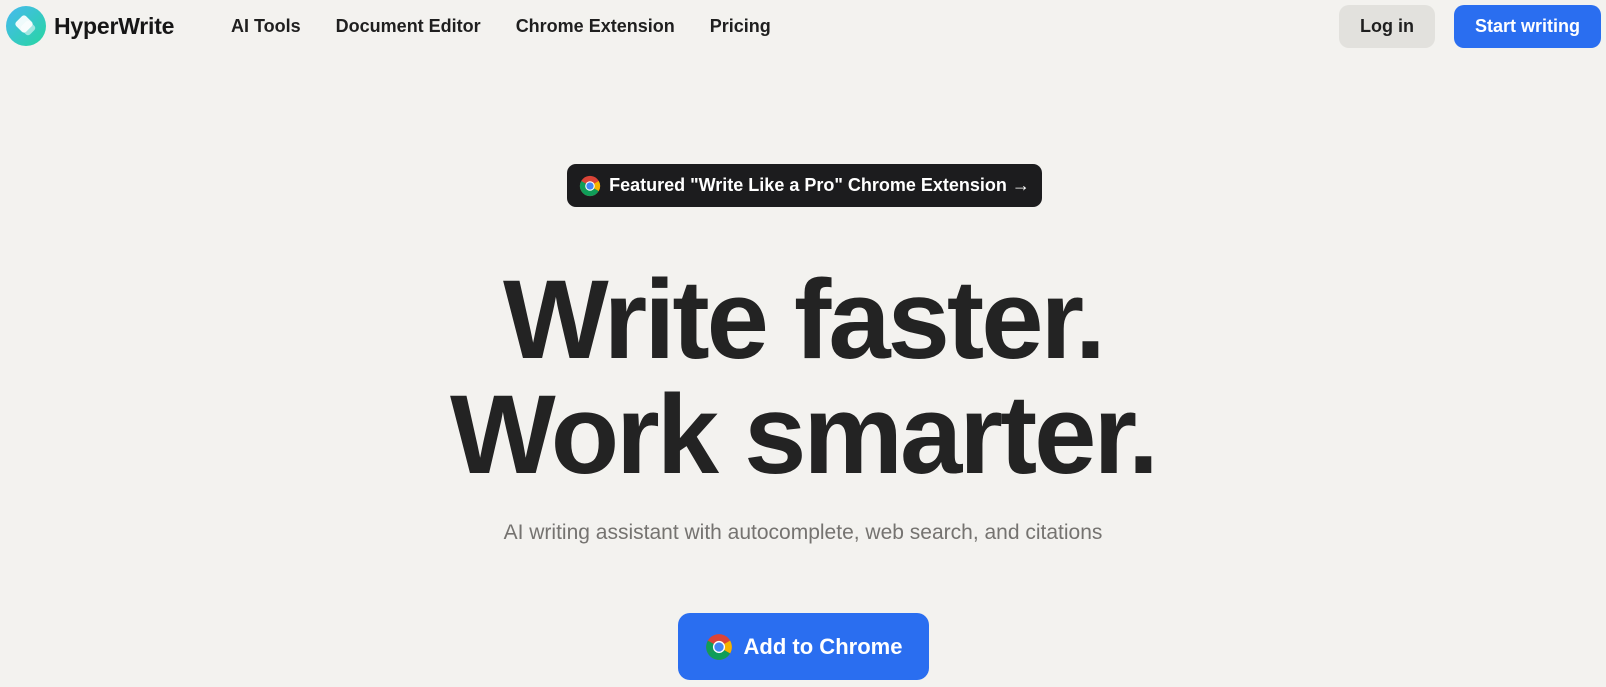 The height and width of the screenshot is (687, 1606). Describe the element at coordinates (804, 319) in the screenshot. I see `hero-title-line-1: Write faster.` at that location.